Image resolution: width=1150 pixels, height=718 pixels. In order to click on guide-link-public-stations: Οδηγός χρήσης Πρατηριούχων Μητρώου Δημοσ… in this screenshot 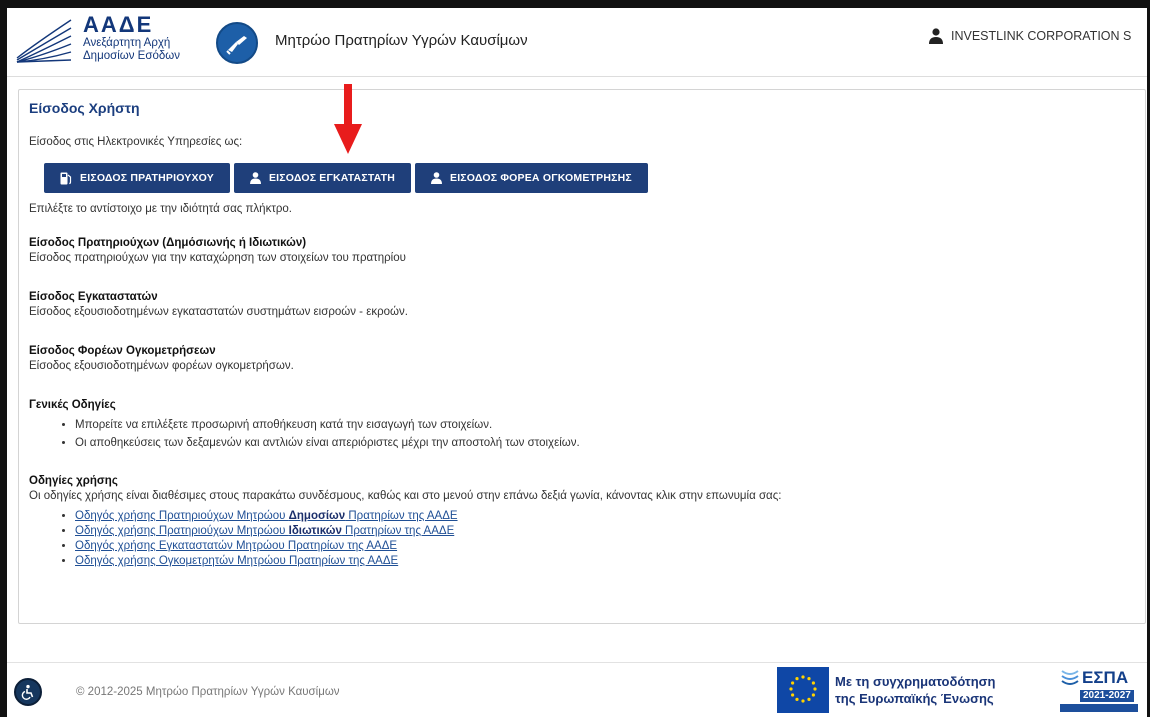, I will do `click(266, 516)`.